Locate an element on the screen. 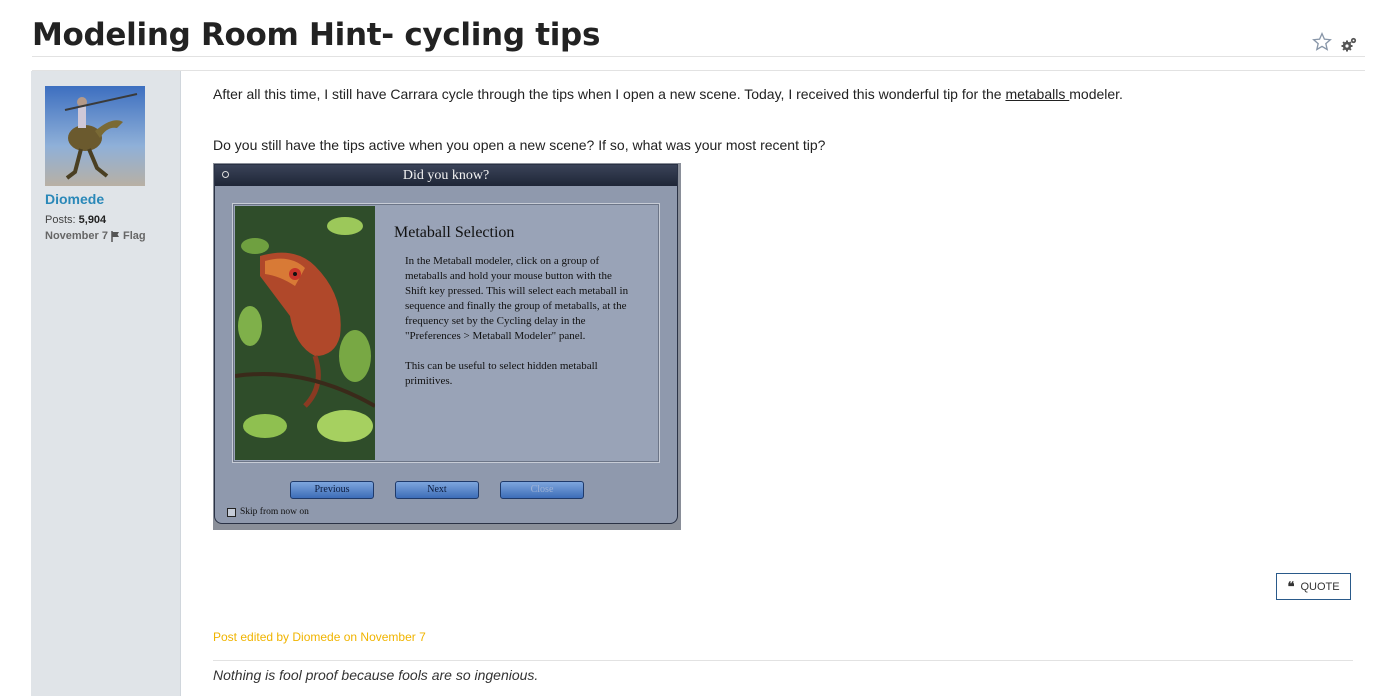 Image resolution: width=1399 pixels, height=696 pixels. flag-button: Flag is located at coordinates (128, 236).